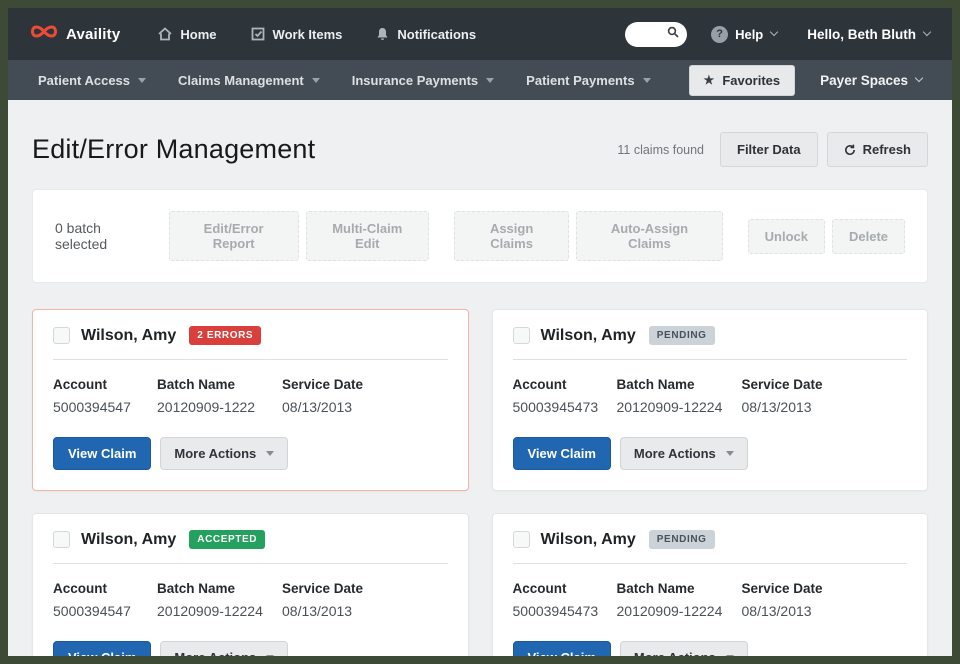 This screenshot has height=664, width=960. I want to click on batch-name-label: Batch Name, so click(655, 588).